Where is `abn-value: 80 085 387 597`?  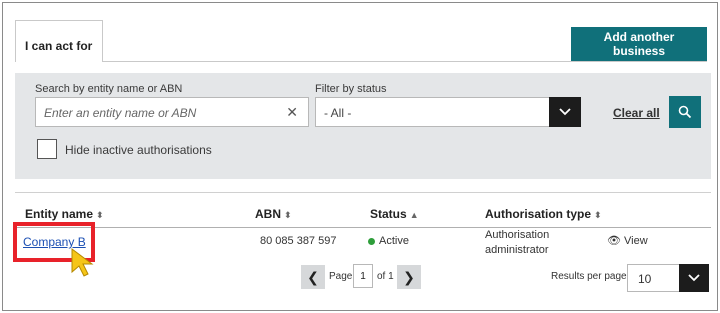
abn-value: 80 085 387 597 is located at coordinates (298, 241).